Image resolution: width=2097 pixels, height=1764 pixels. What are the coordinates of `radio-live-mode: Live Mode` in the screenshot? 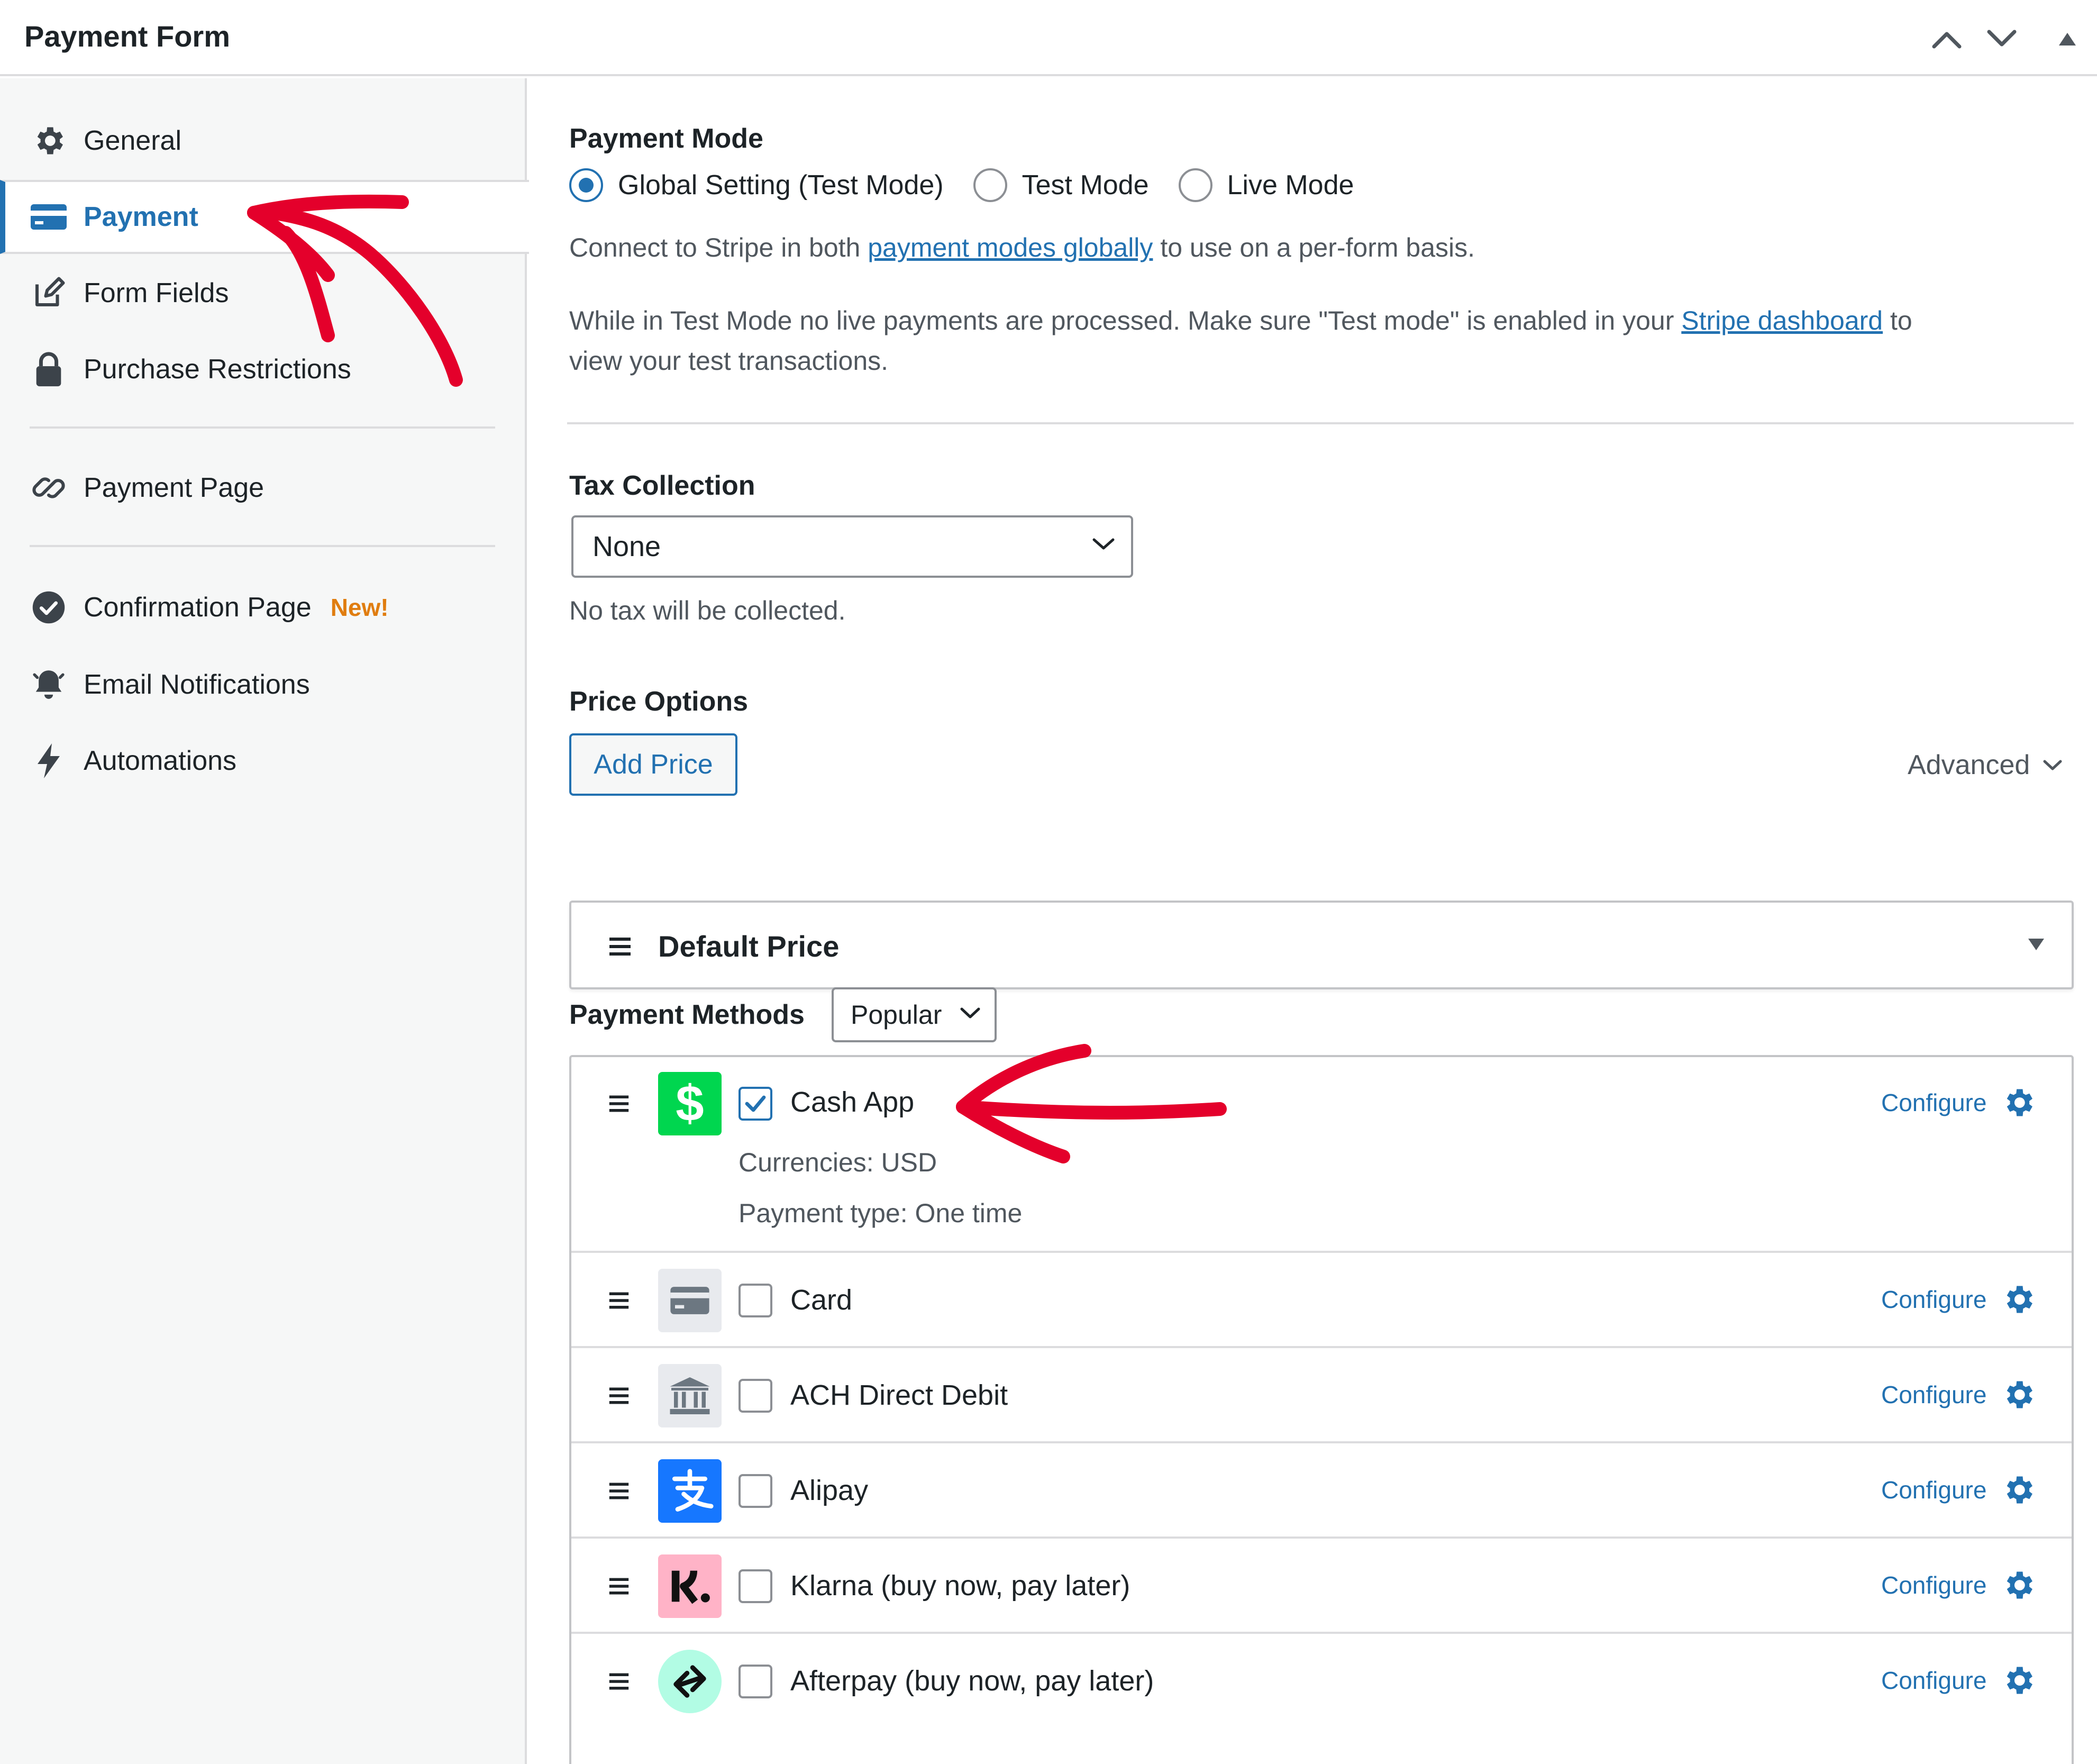 It's located at (1266, 185).